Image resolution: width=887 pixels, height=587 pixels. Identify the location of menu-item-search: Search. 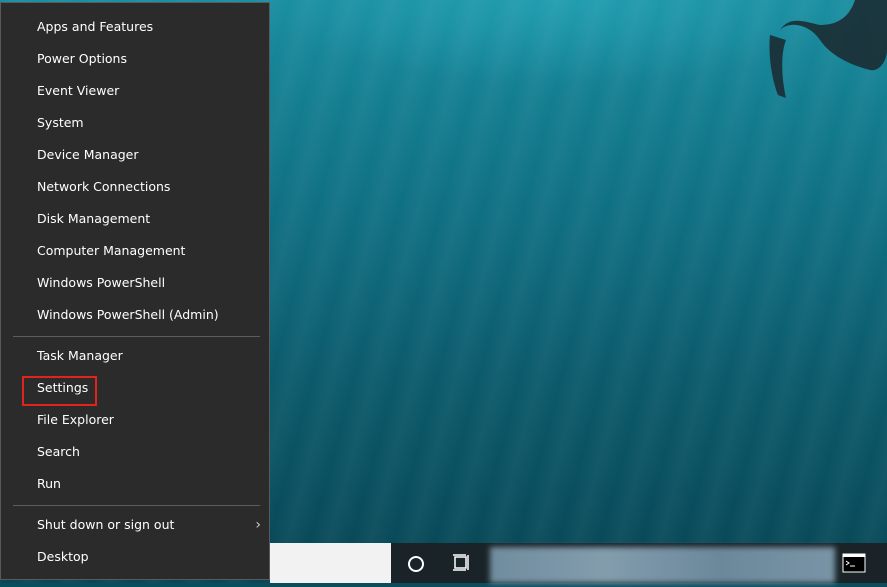
(135, 452).